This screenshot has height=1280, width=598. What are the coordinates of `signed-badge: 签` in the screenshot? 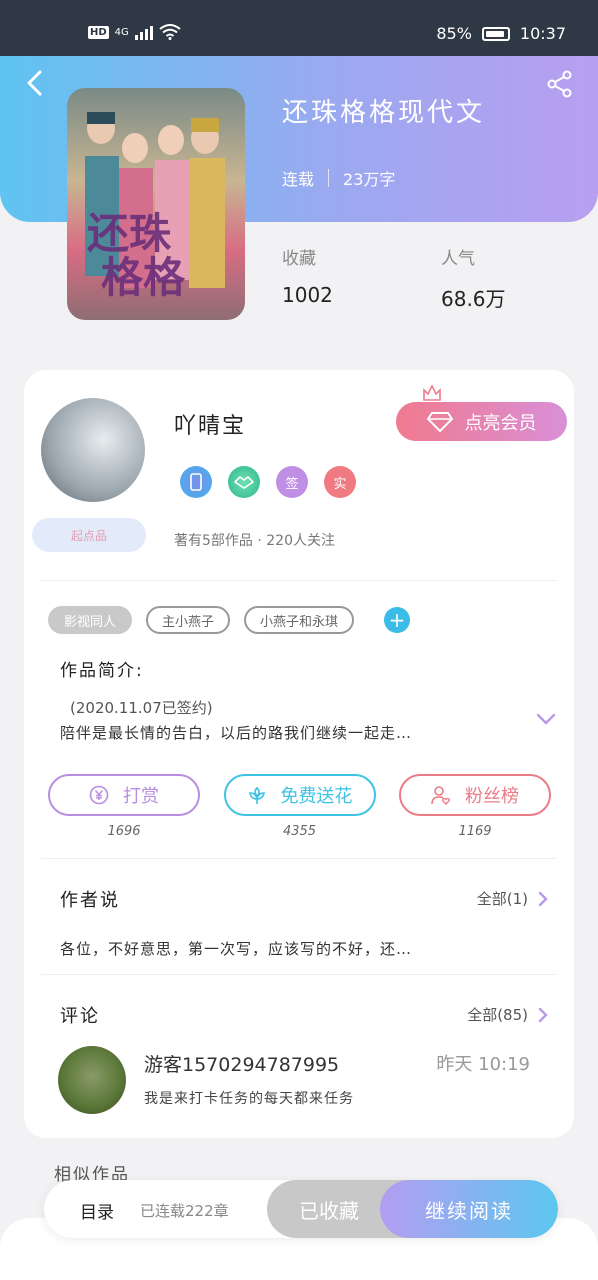 It's located at (292, 482).